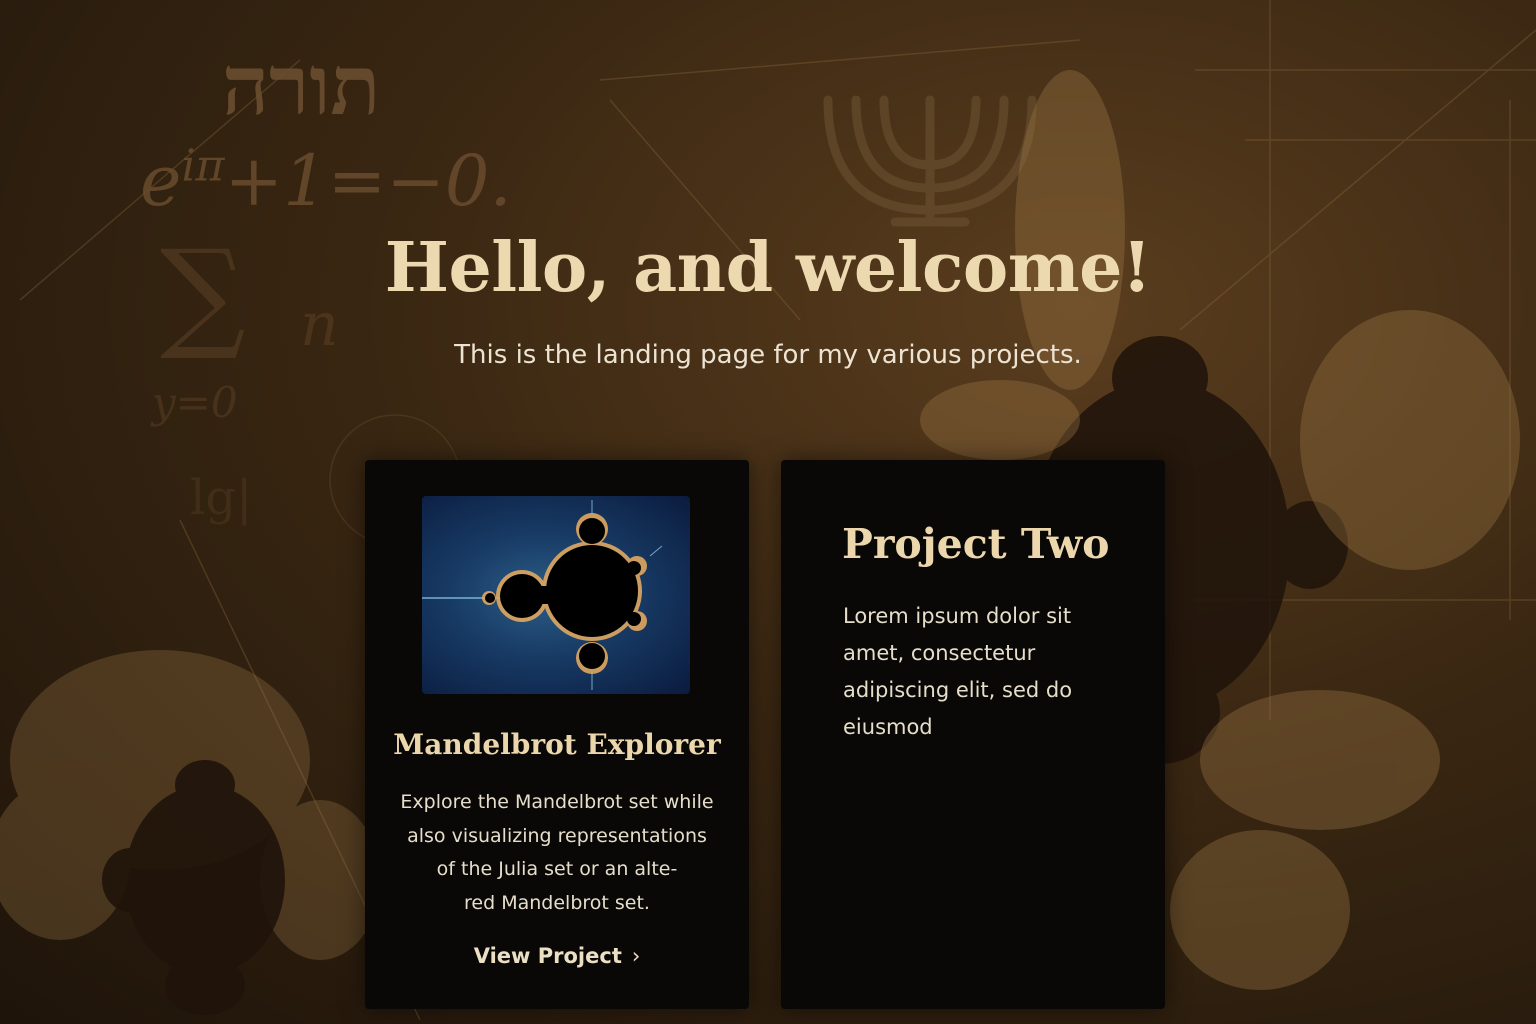 Image resolution: width=1536 pixels, height=1024 pixels. Describe the element at coordinates (557, 835) in the screenshot. I see `description-line: also visualizing representations` at that location.